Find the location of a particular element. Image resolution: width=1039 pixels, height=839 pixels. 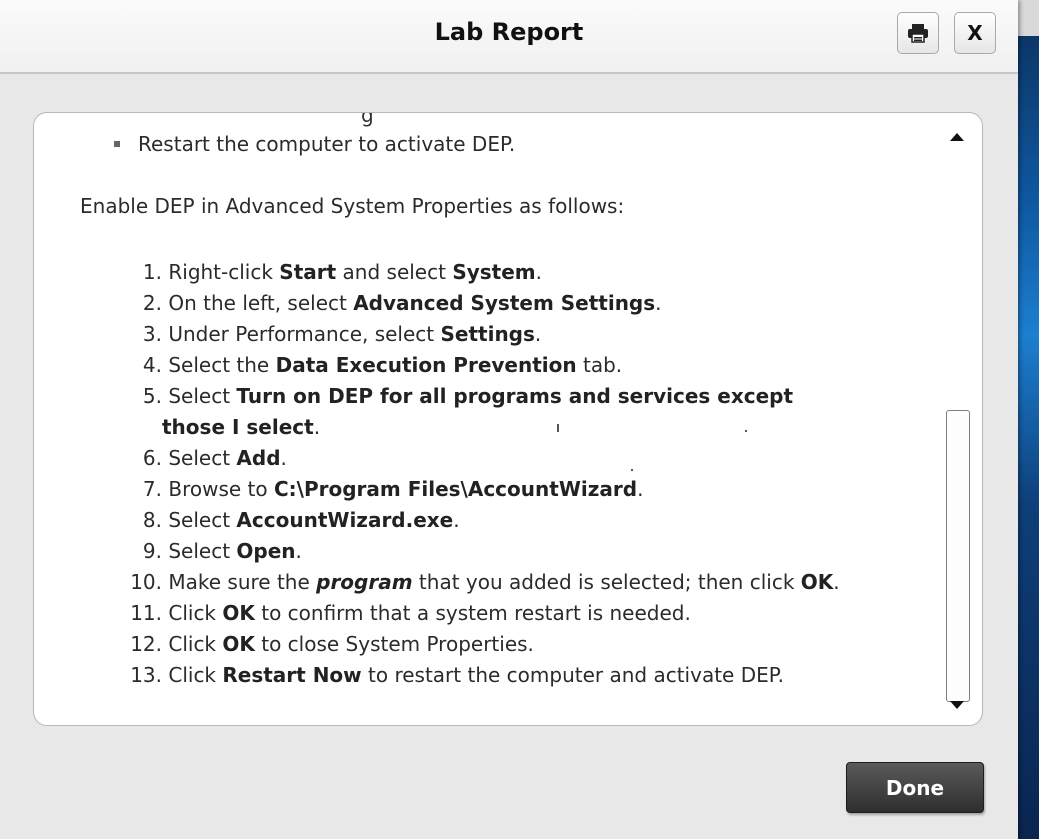

step-number: 10. is located at coordinates (146, 582).